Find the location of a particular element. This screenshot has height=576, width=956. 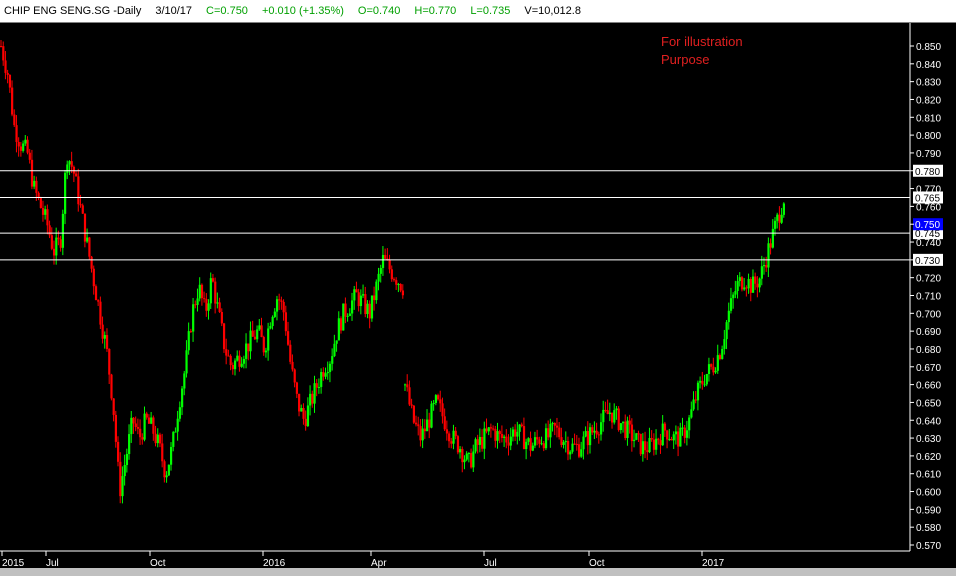

last-price-label: 0.750 is located at coordinates (927, 225).